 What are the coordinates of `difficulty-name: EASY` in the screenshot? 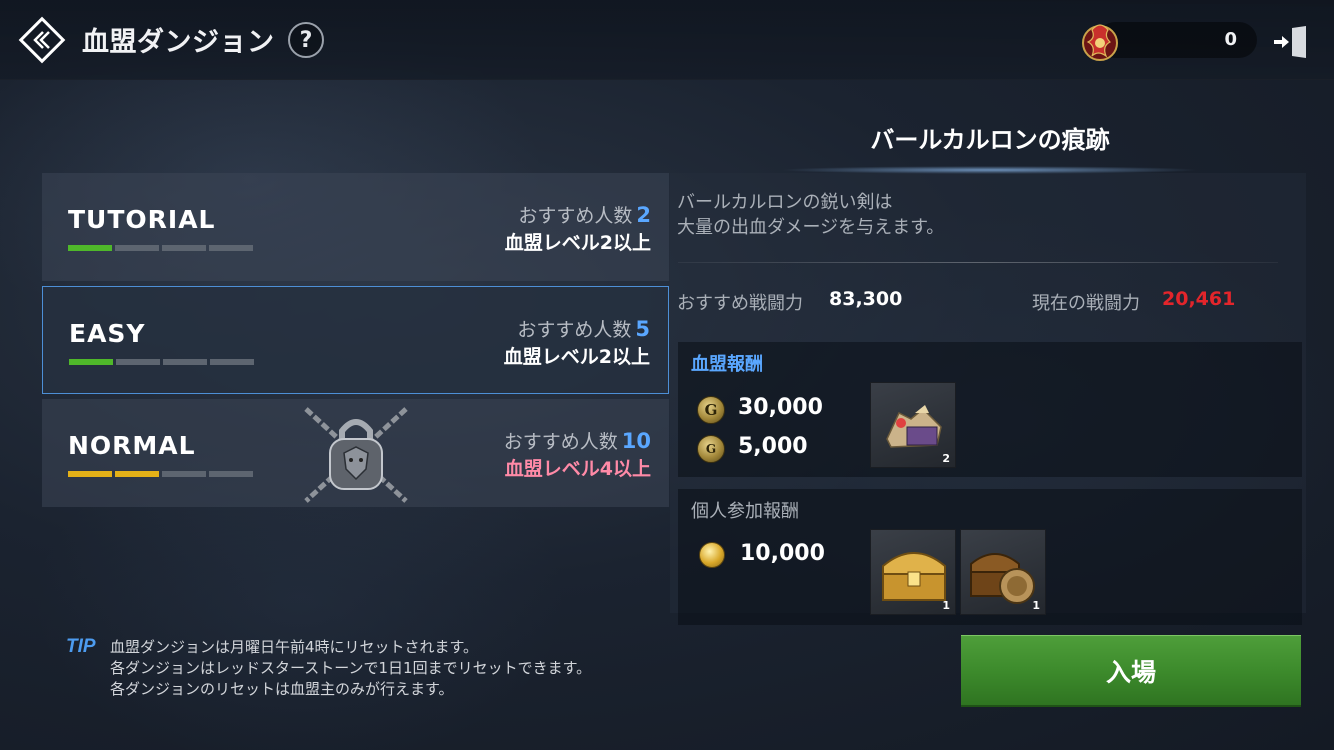 It's located at (107, 333).